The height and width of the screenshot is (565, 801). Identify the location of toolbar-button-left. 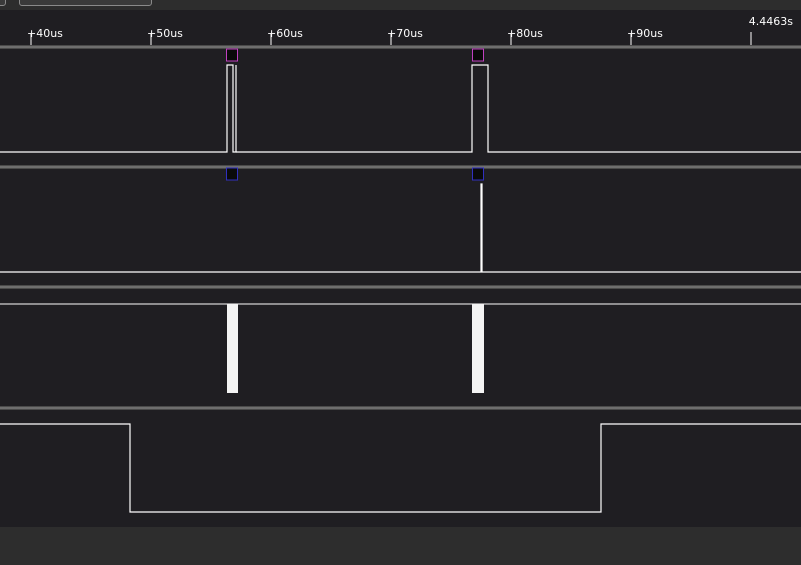
(3, 3).